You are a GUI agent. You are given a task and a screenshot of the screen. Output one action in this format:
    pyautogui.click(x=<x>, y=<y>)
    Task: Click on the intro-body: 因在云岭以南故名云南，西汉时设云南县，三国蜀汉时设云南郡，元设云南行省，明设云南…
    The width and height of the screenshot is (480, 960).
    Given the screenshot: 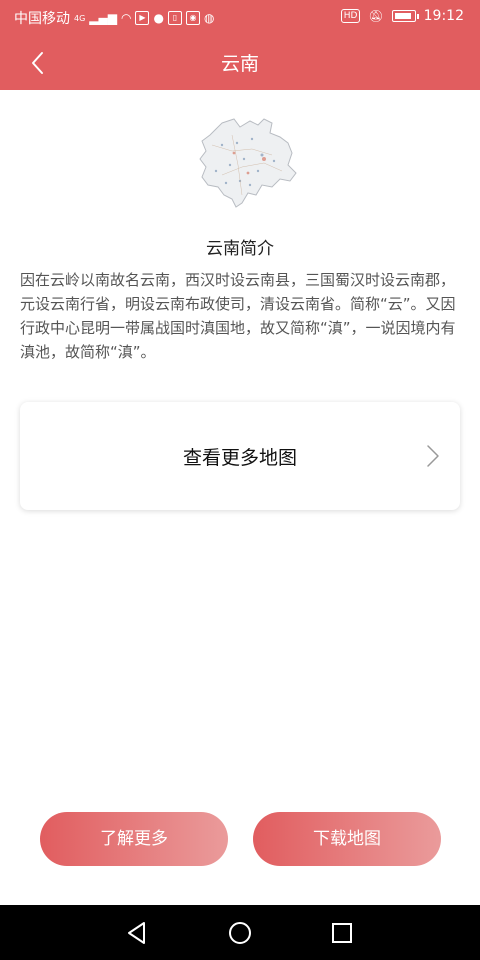 What is the action you would take?
    pyautogui.click(x=238, y=316)
    